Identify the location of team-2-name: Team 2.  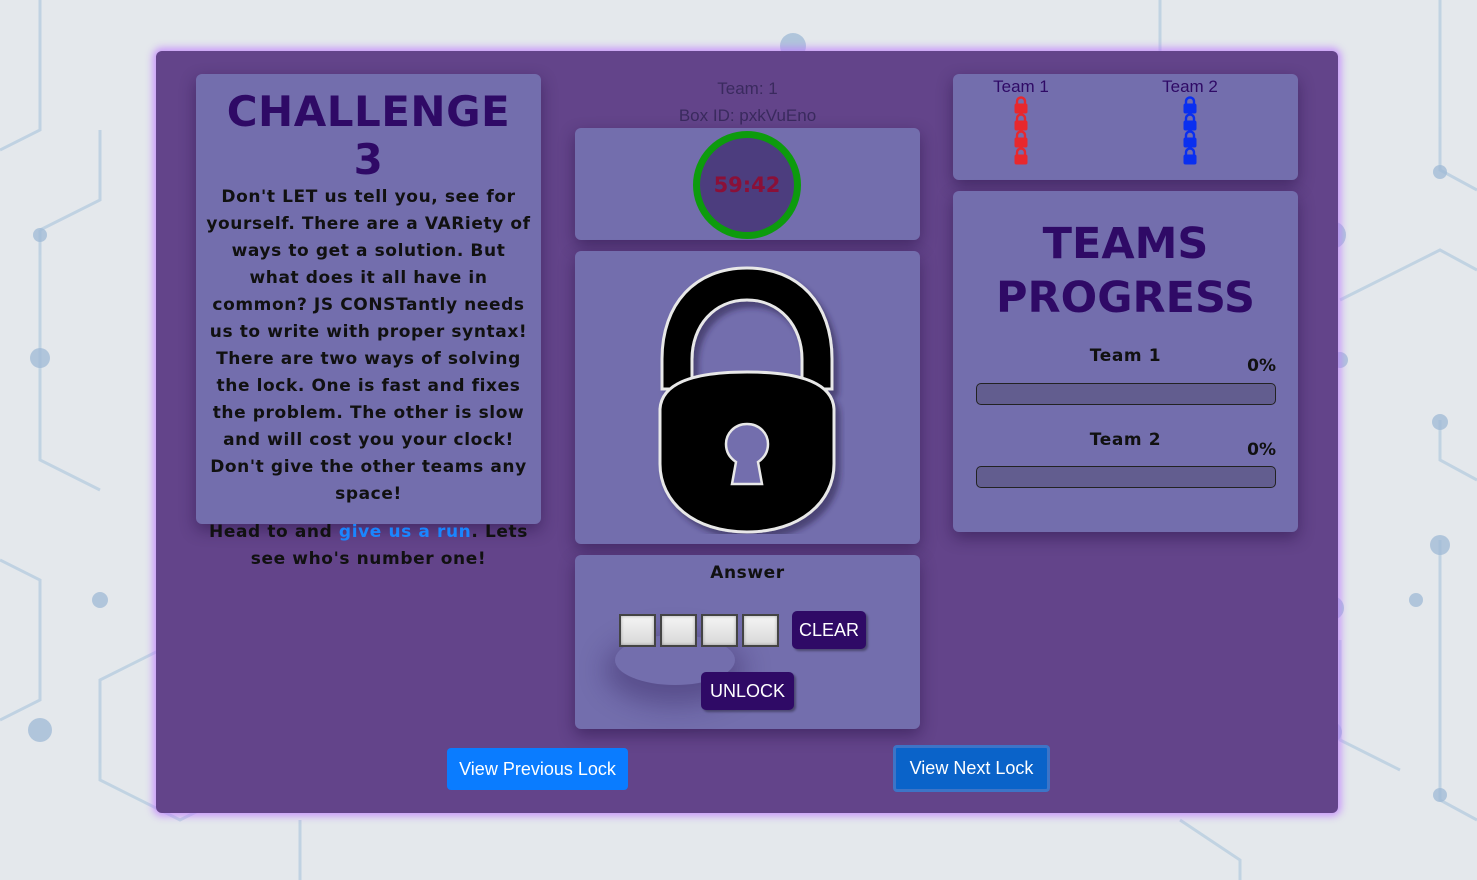
(1190, 86).